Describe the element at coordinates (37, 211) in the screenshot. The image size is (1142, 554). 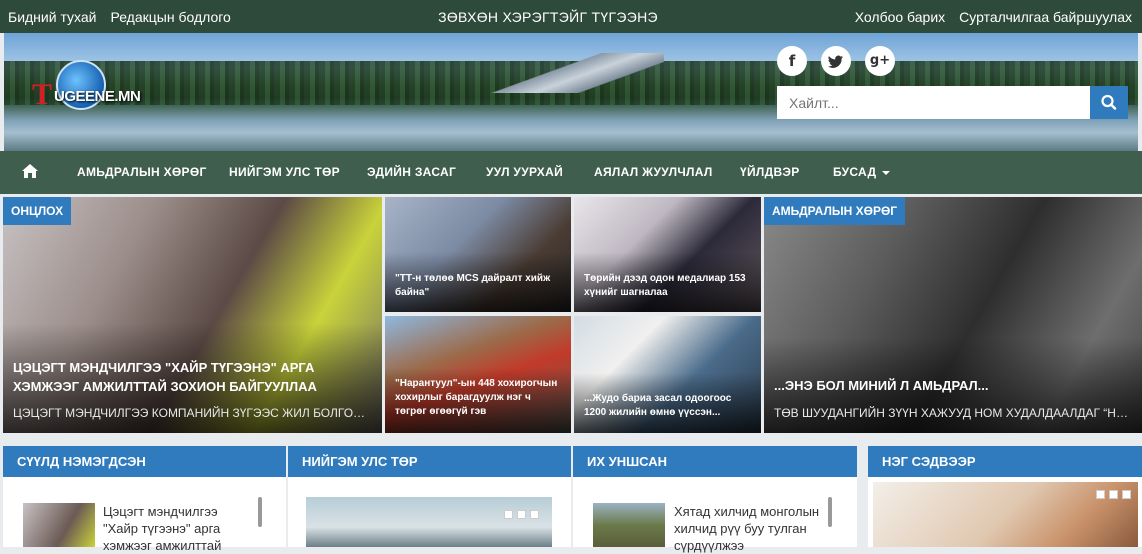
I see `featured-tag: ОНЦЛОХ` at that location.